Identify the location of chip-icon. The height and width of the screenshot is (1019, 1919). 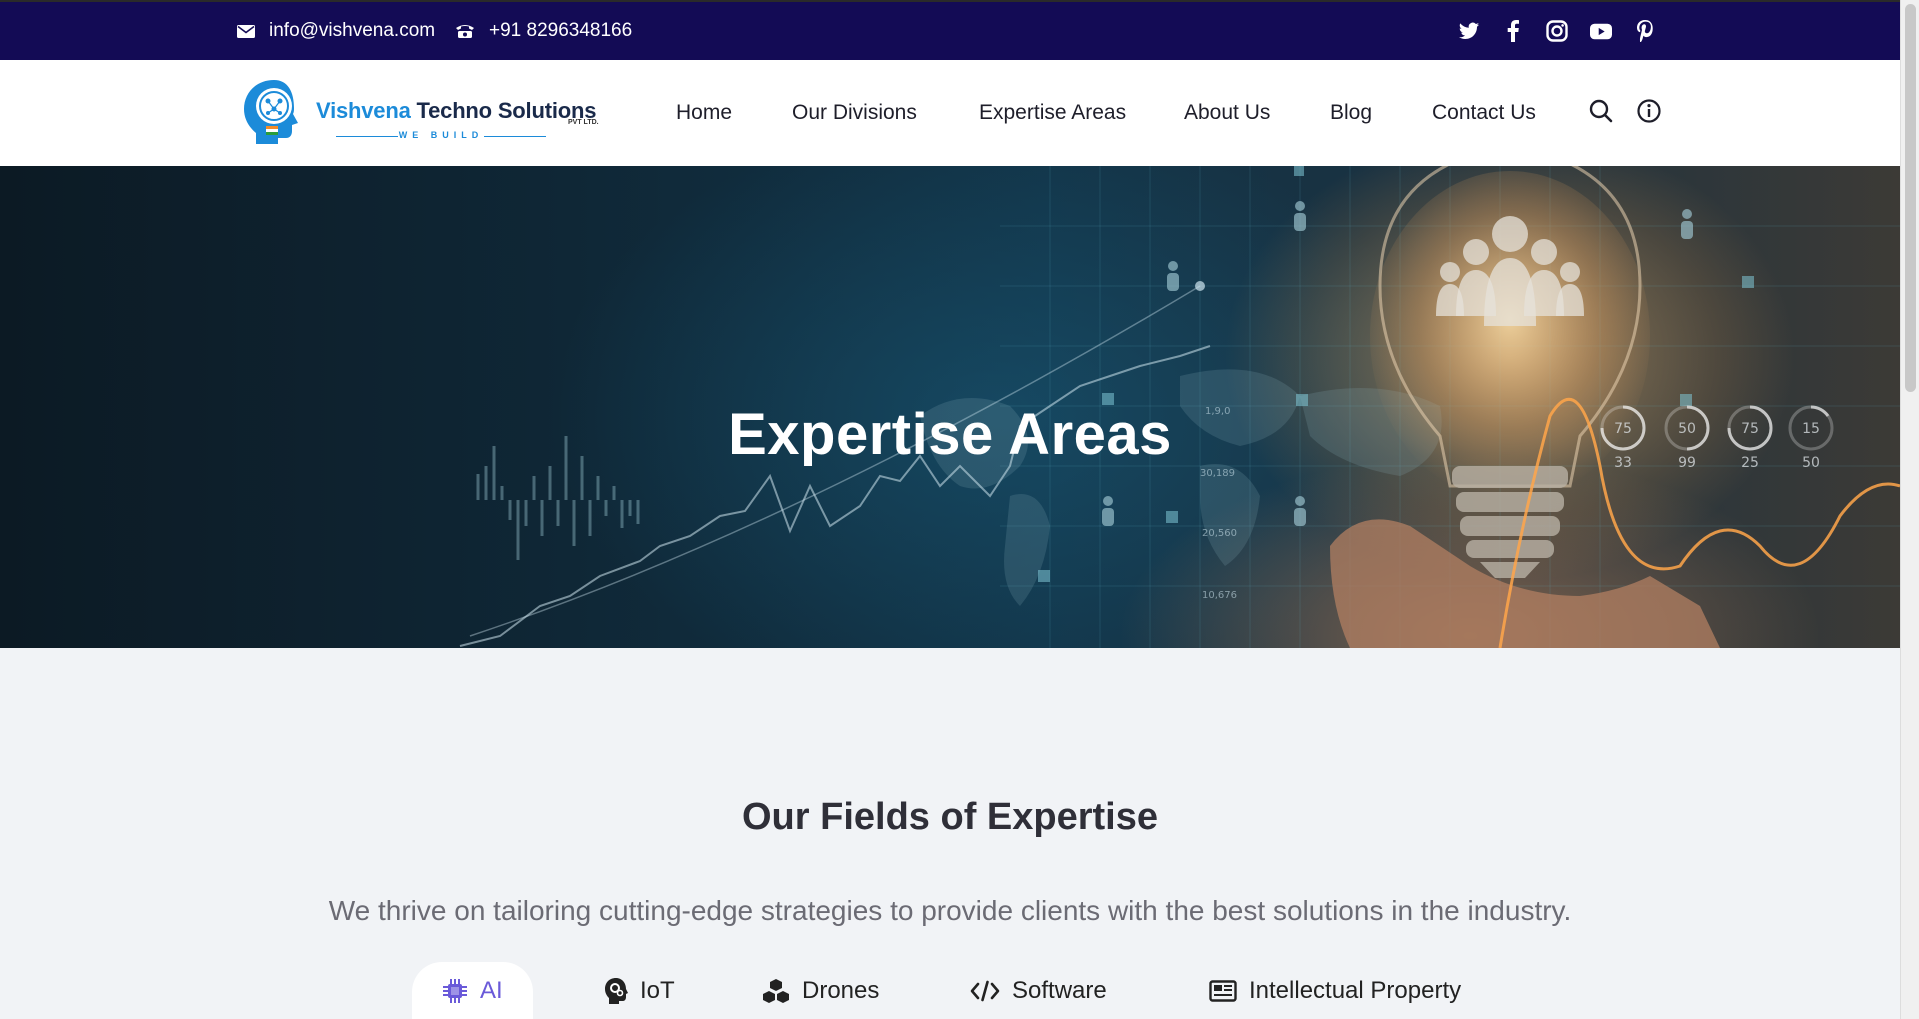
(455, 990).